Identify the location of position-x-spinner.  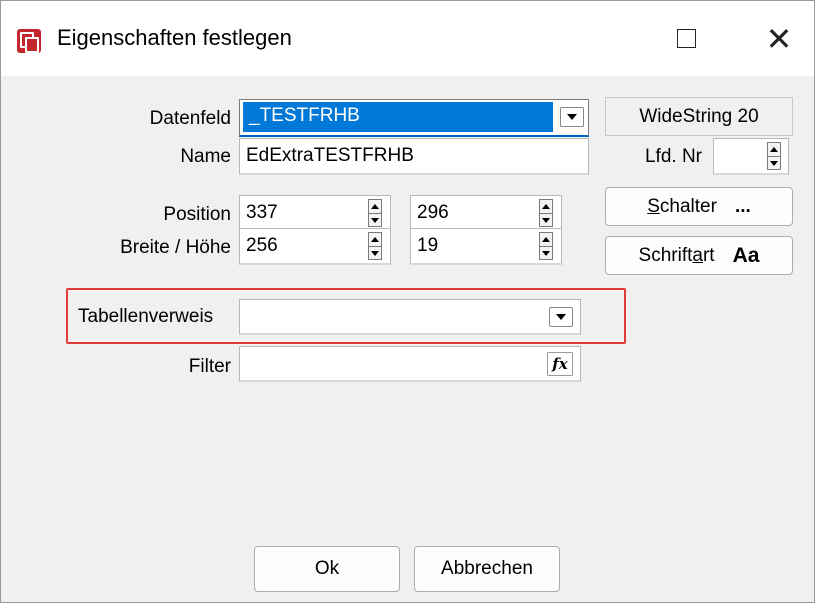
(375, 213).